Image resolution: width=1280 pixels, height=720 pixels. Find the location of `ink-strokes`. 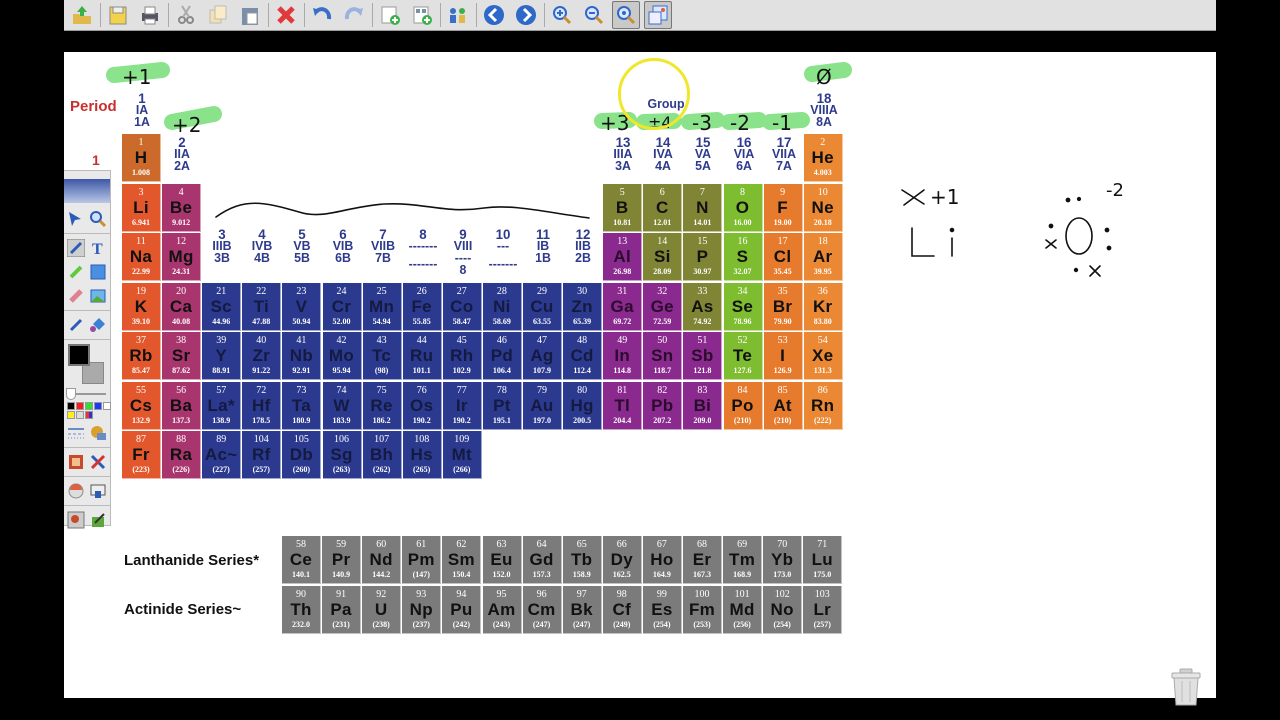

ink-strokes is located at coordinates (663, 233).